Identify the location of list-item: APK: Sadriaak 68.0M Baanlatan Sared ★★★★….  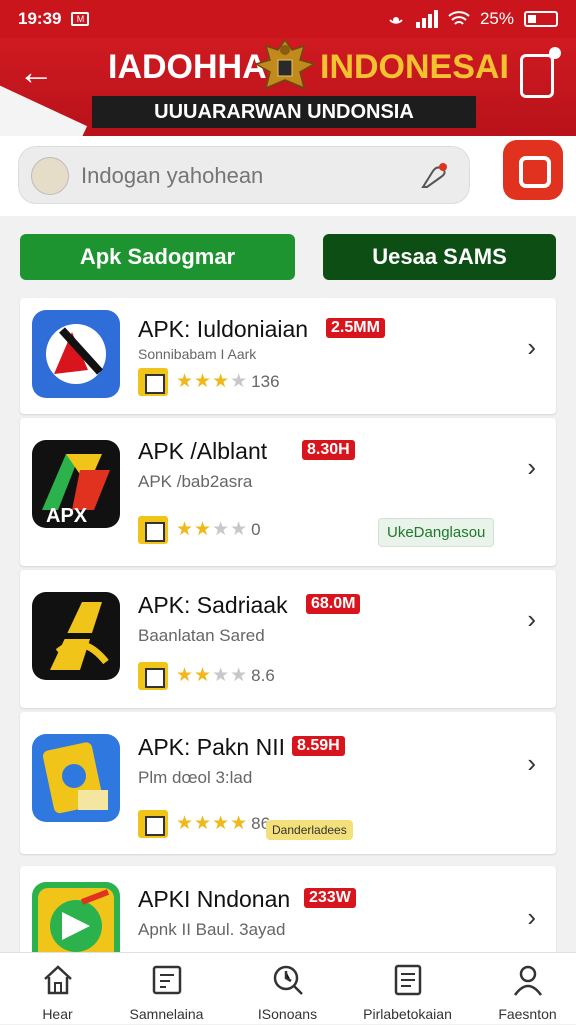
(288, 639).